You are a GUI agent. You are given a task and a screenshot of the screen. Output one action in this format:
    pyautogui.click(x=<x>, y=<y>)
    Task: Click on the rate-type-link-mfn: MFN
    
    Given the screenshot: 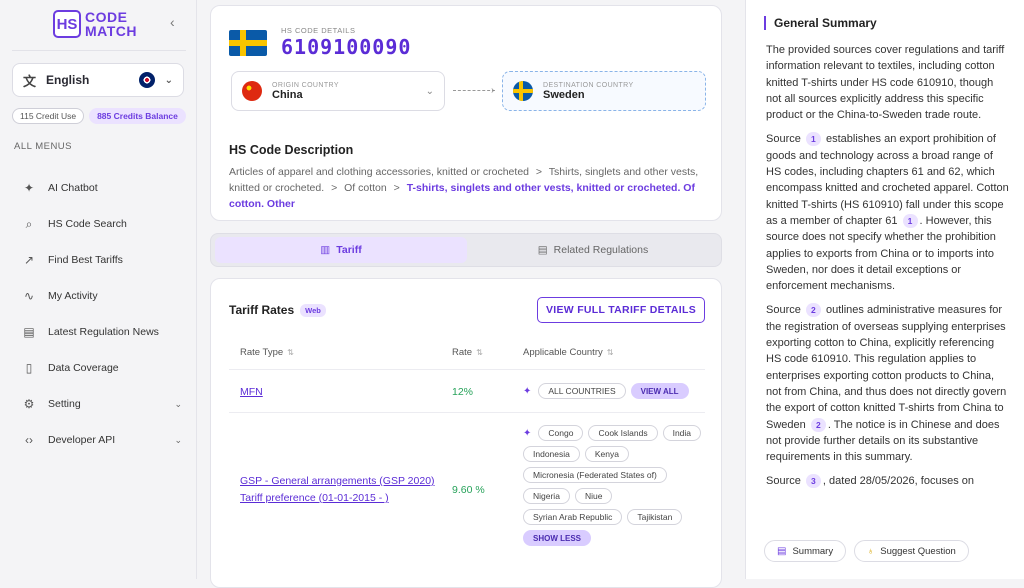 What is the action you would take?
    pyautogui.click(x=251, y=392)
    